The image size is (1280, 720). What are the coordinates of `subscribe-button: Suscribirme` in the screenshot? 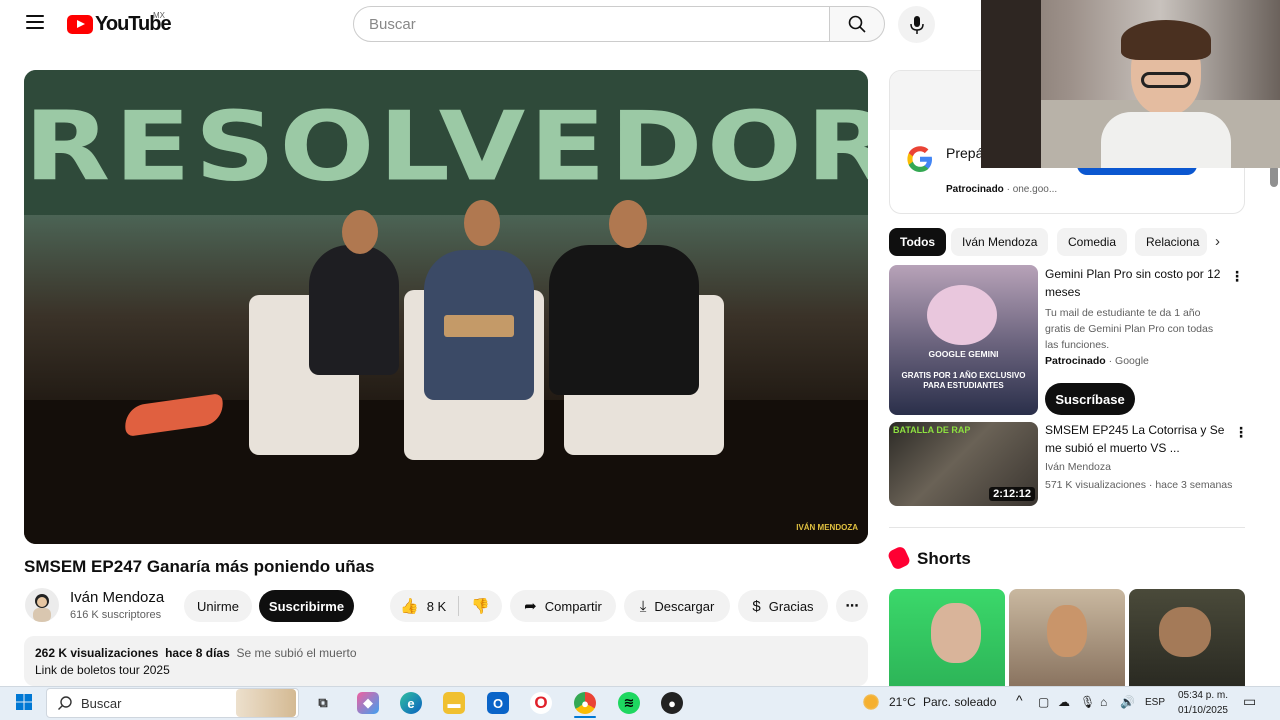 It's located at (306, 606).